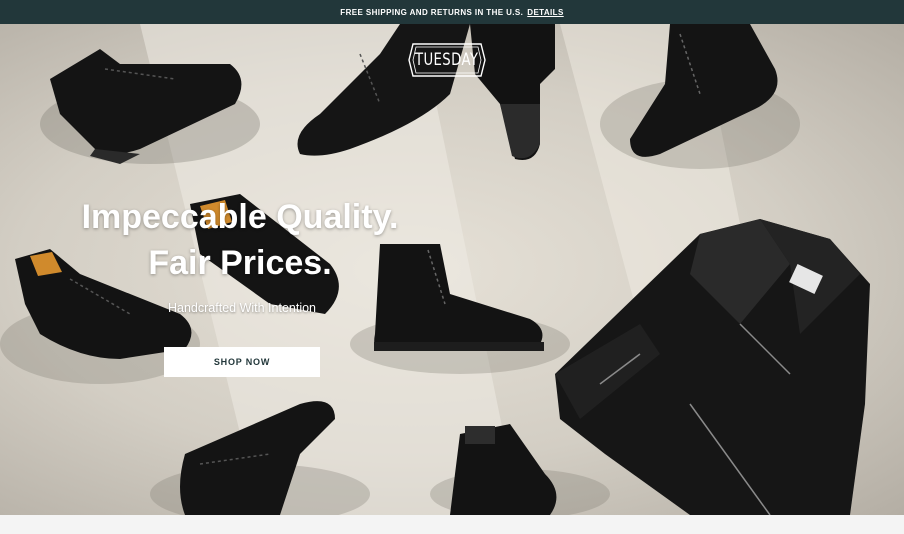 This screenshot has height=534, width=904. I want to click on headline-line-1: Impeccable Quality., so click(240, 217).